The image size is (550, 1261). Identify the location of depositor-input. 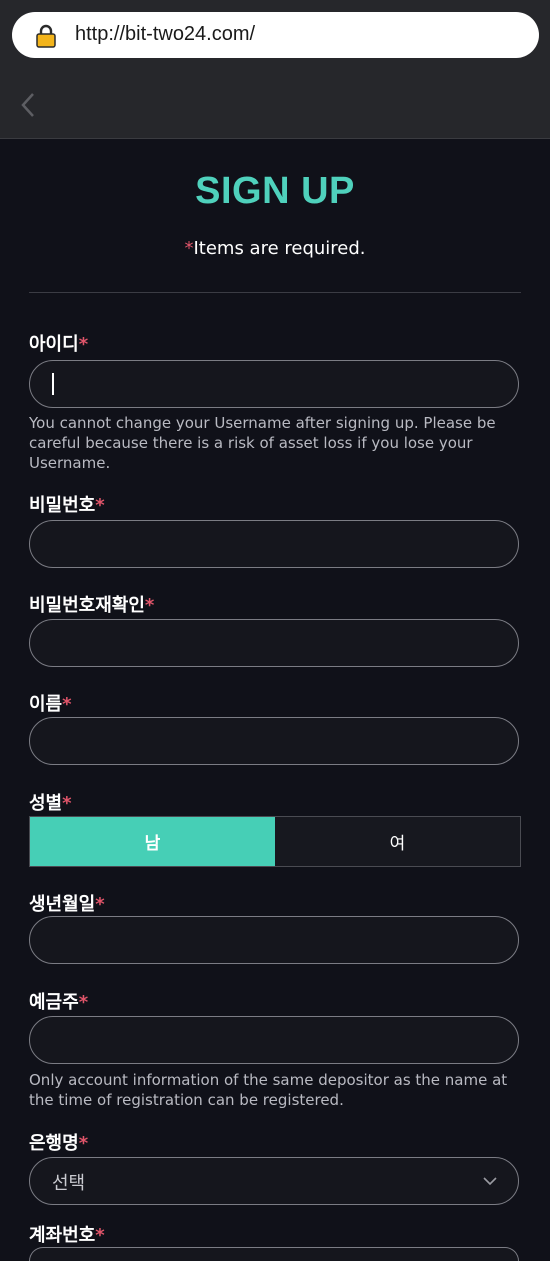
(274, 1040).